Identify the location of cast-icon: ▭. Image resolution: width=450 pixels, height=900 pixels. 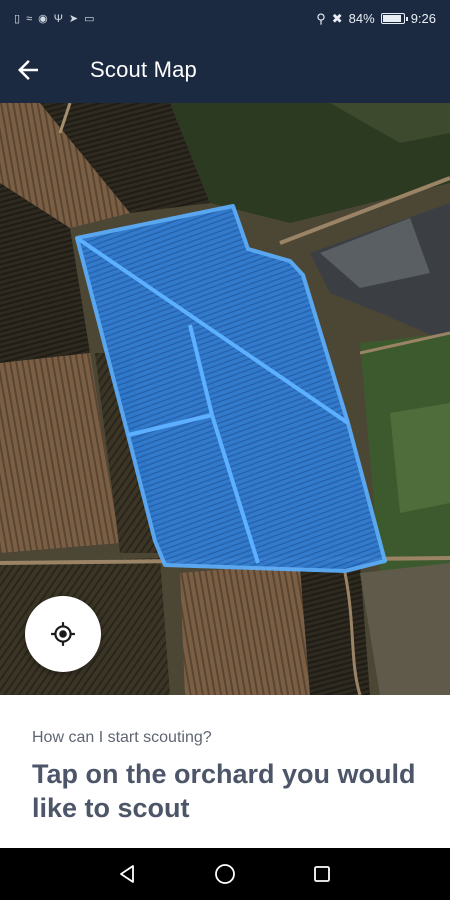
(89, 19).